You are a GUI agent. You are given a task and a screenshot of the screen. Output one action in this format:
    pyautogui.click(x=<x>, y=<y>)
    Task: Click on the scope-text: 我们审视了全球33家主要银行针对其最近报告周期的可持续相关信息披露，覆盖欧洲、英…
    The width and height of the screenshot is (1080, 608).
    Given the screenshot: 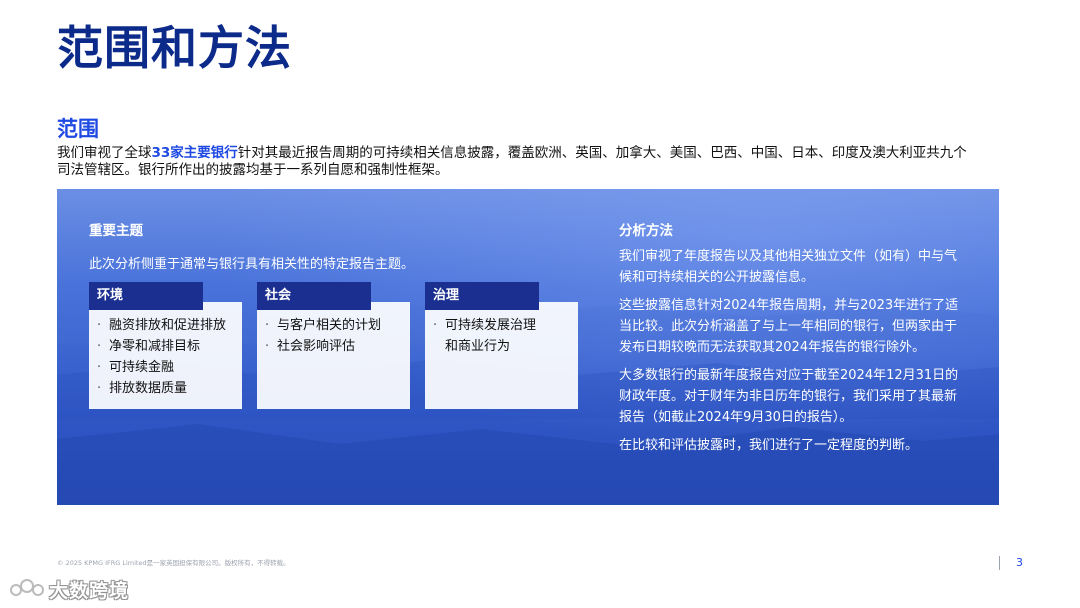 What is the action you would take?
    pyautogui.click(x=512, y=162)
    